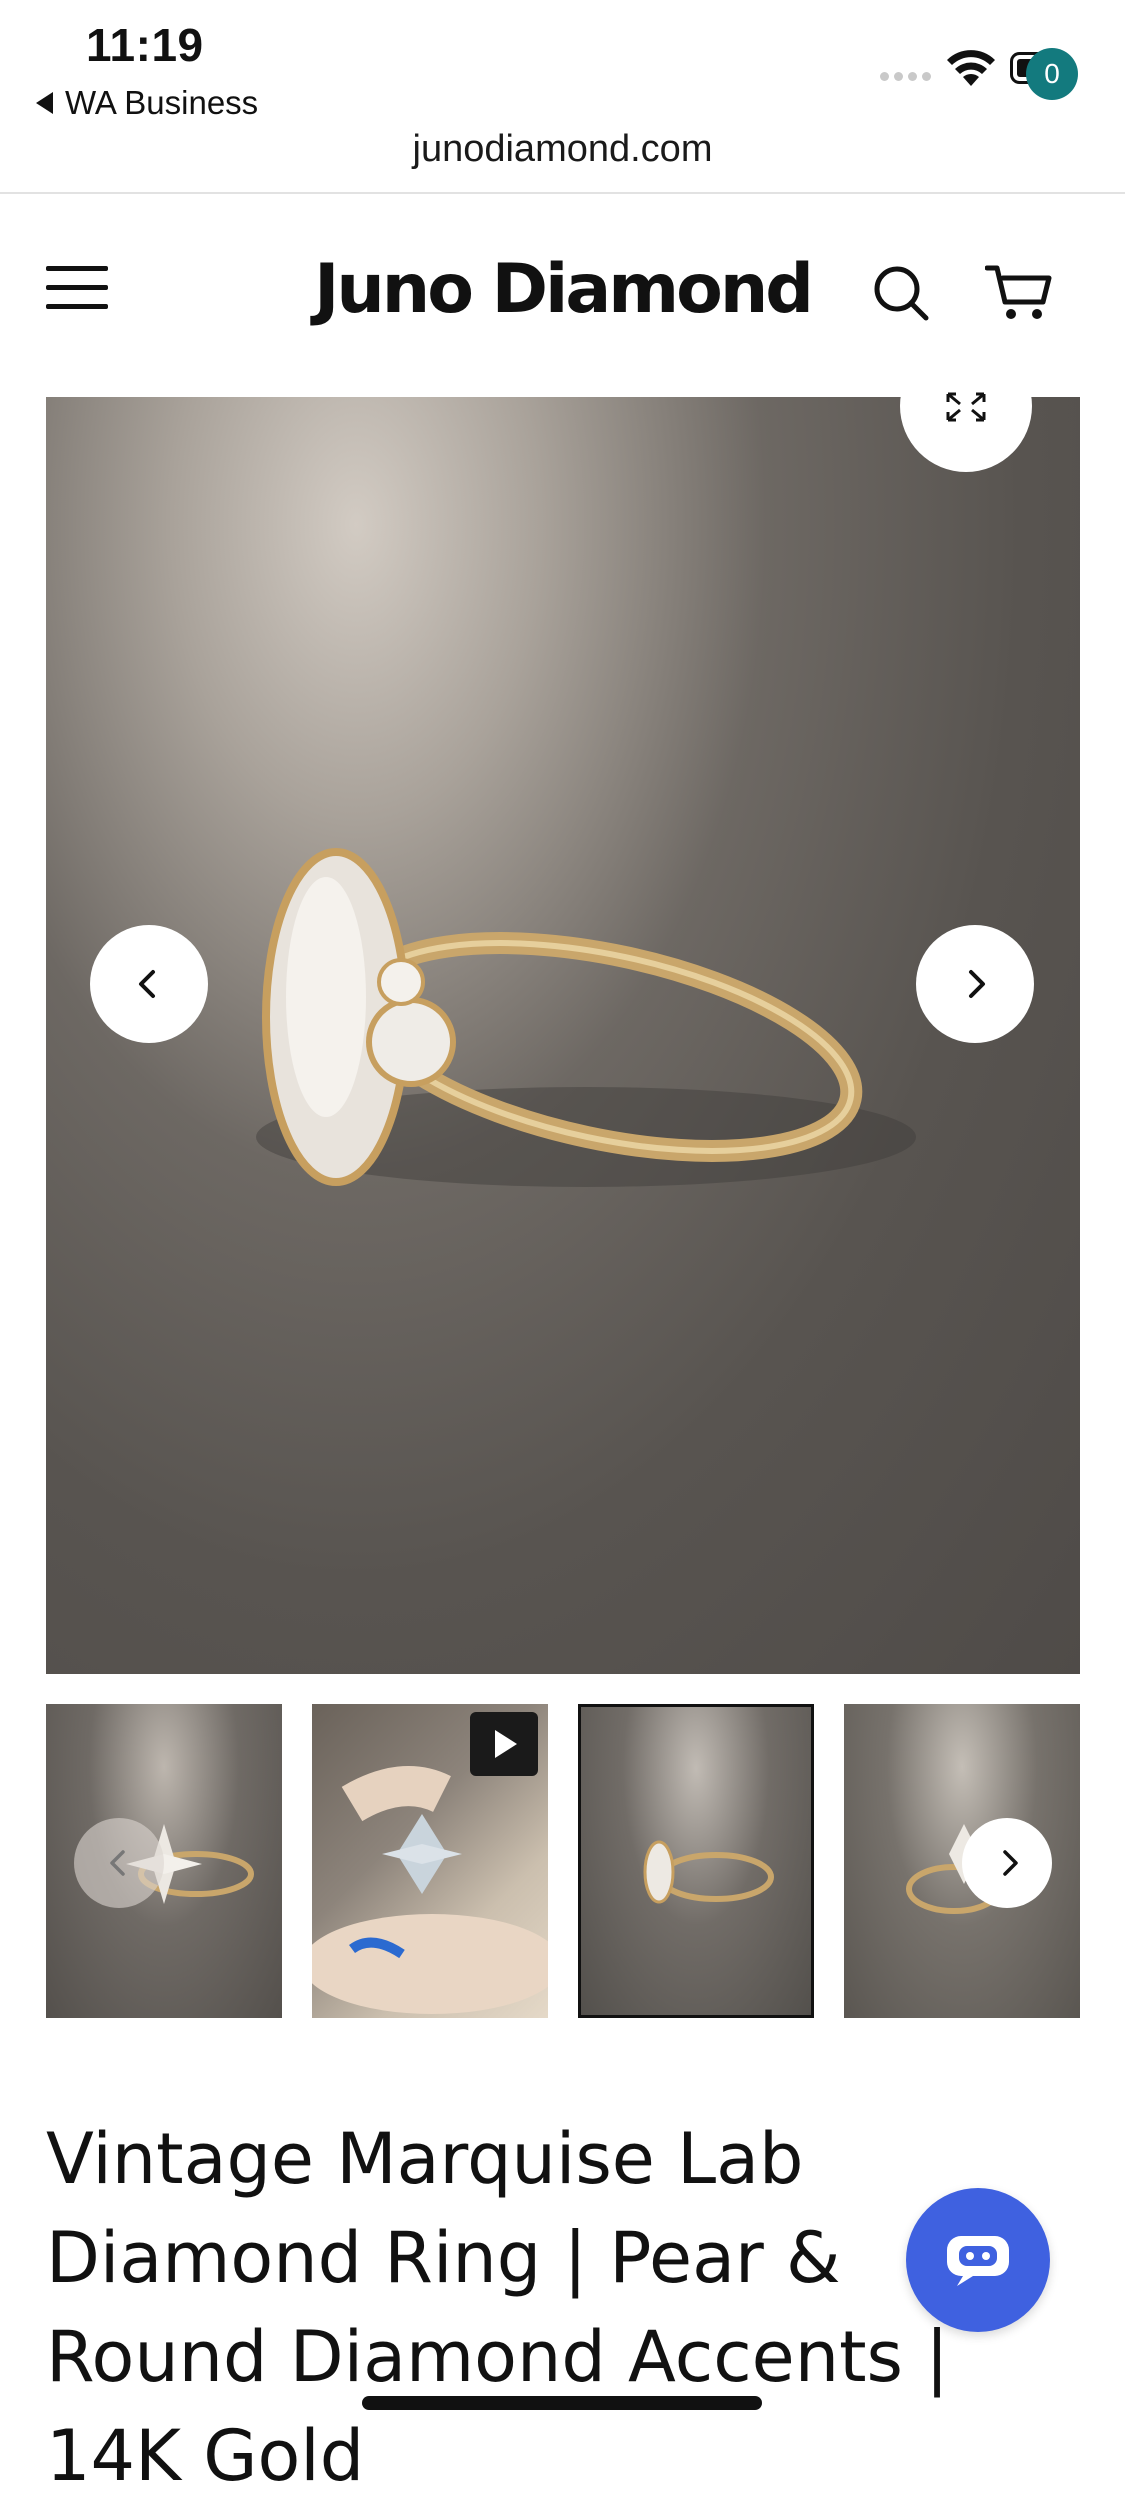 This screenshot has width=1125, height=2506. I want to click on thumbnails-next-button, so click(1007, 1863).